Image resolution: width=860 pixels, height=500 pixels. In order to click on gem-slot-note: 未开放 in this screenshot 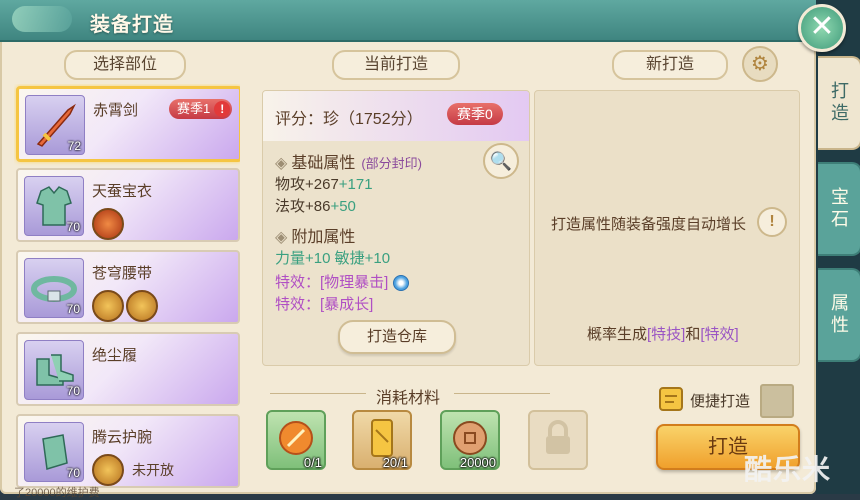, I will do `click(153, 470)`.